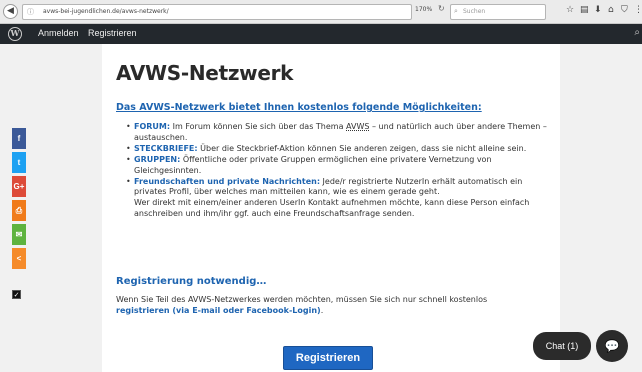 This screenshot has width=642, height=372. What do you see at coordinates (562, 346) in the screenshot?
I see `chat-label: Chat (1)` at bounding box center [562, 346].